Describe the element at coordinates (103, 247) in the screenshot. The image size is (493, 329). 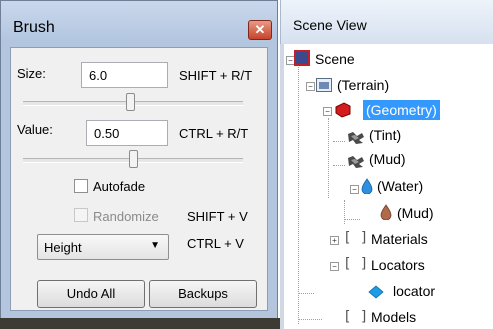
I see `brush-mode-dropdown: Height ▼` at that location.